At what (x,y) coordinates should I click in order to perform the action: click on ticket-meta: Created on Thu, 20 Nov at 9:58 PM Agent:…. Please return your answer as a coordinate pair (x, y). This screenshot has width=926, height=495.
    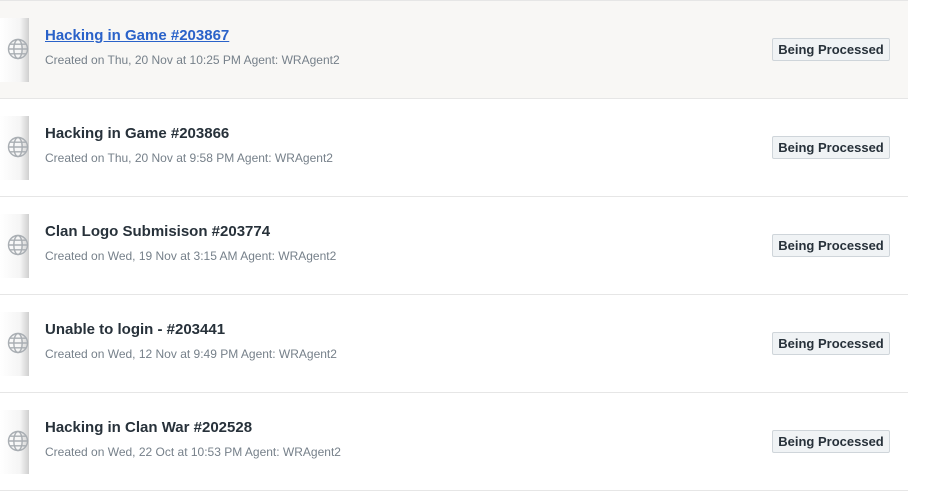
    Looking at the image, I should click on (189, 158).